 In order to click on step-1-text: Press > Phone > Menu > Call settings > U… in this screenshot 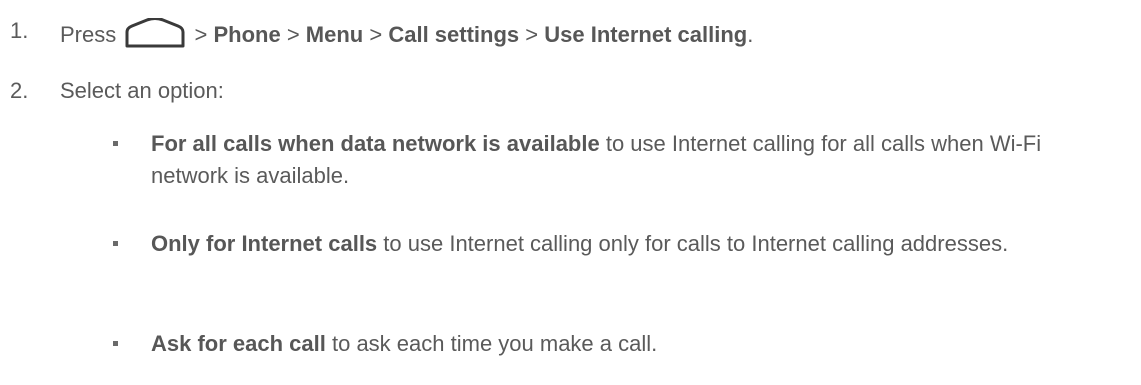, I will do `click(407, 32)`.